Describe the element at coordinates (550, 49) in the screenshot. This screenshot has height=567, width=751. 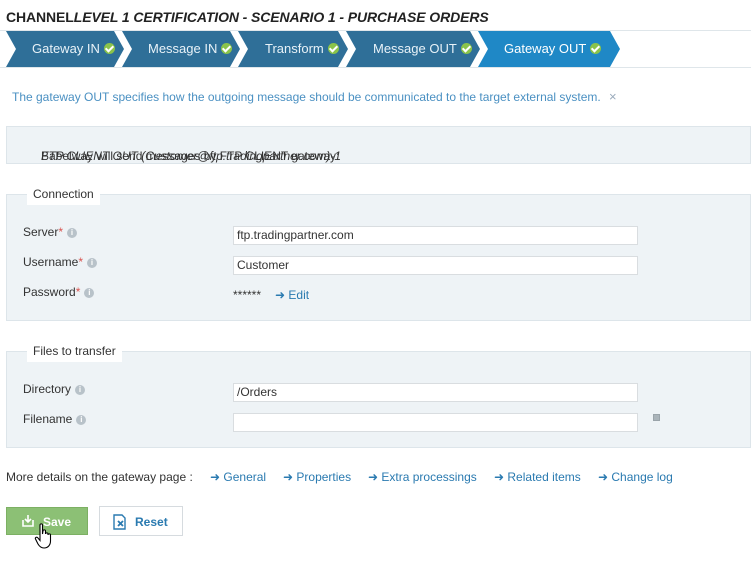
I see `step-gateway-out: Gateway OUT` at that location.